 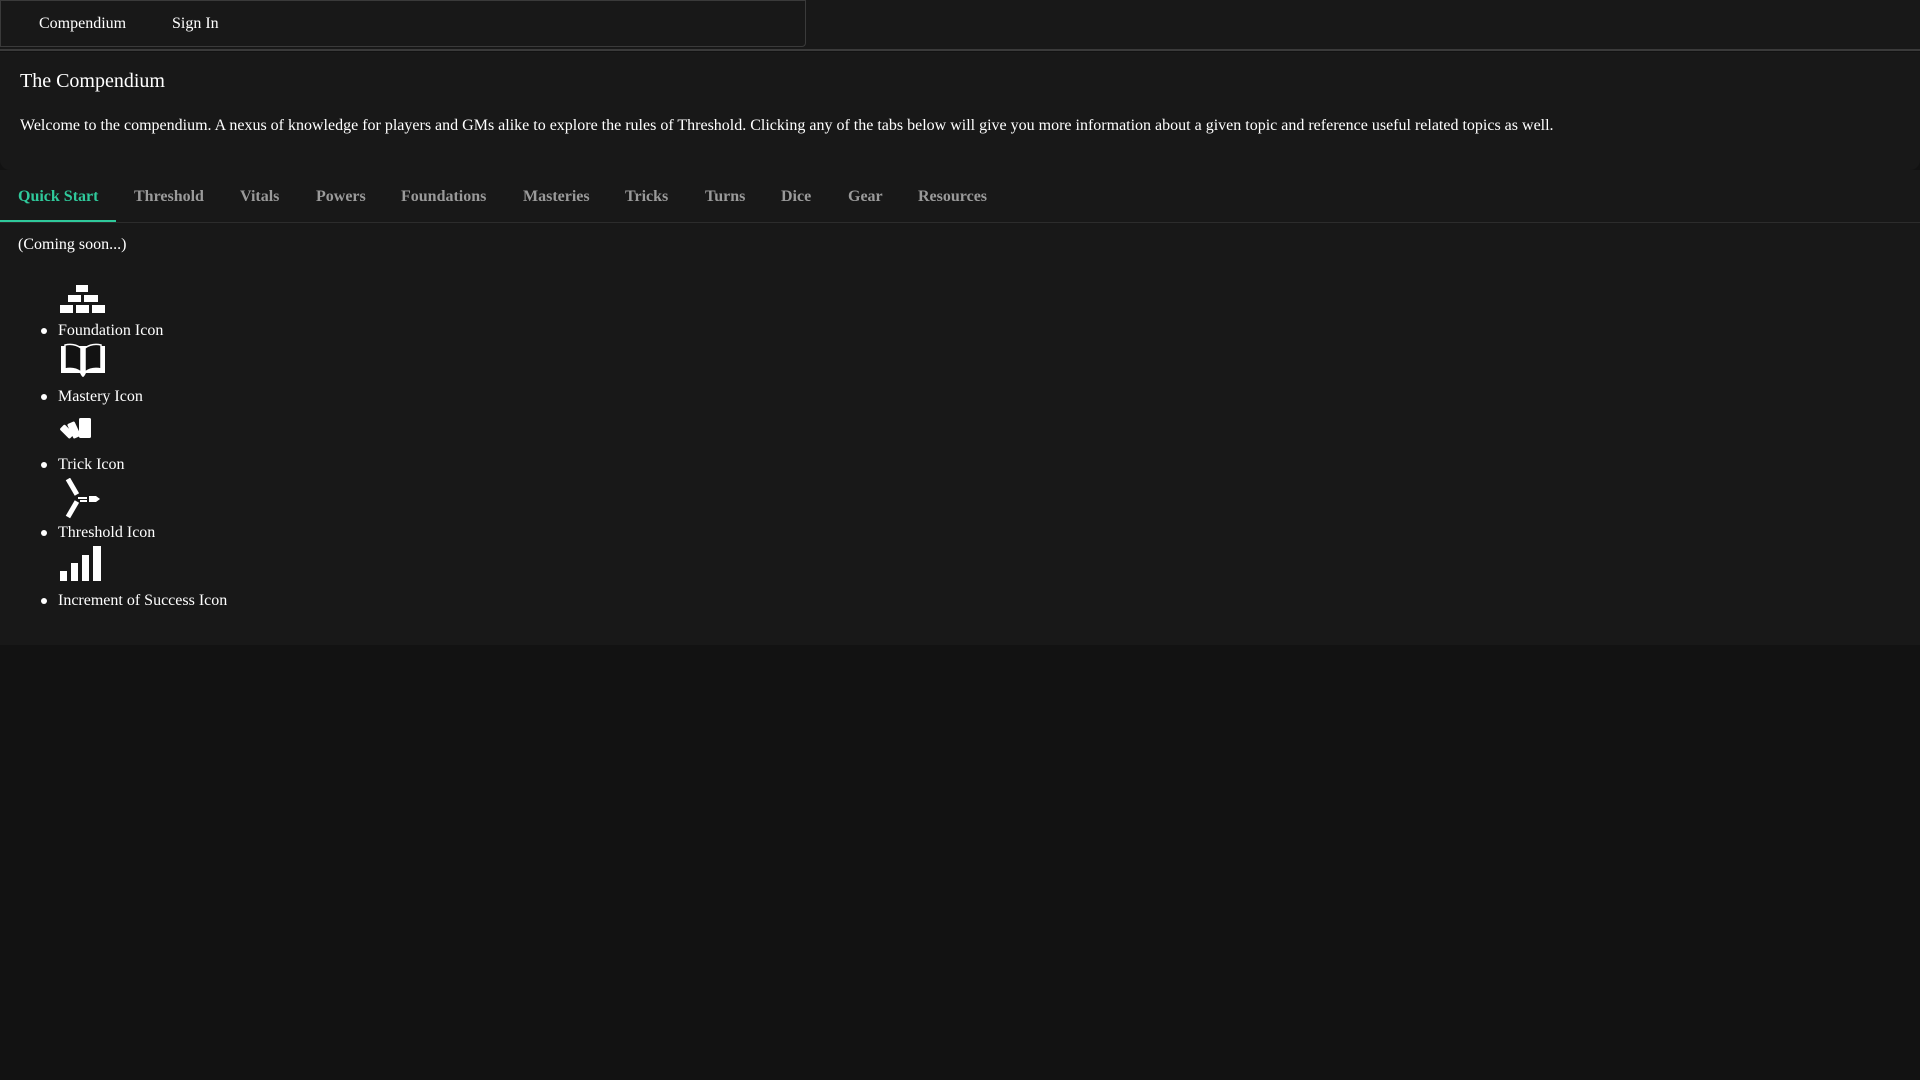 I want to click on list-item: Foundation Icon, so click(x=200, y=314).